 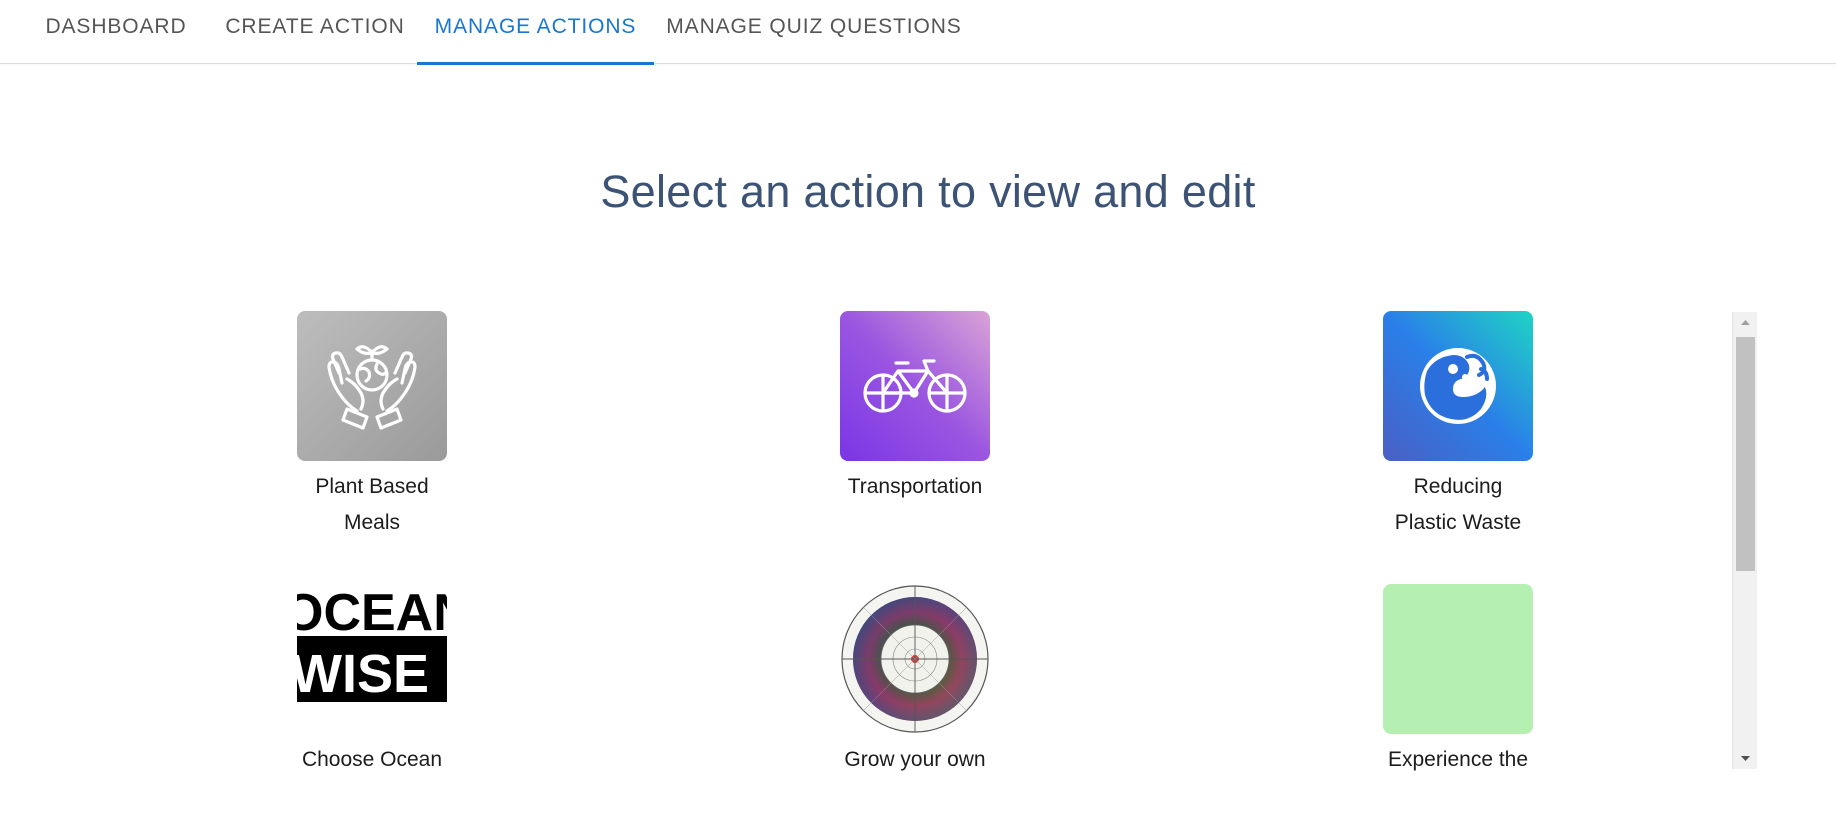 I want to click on action-label: Plant Based Meals, so click(x=372, y=505).